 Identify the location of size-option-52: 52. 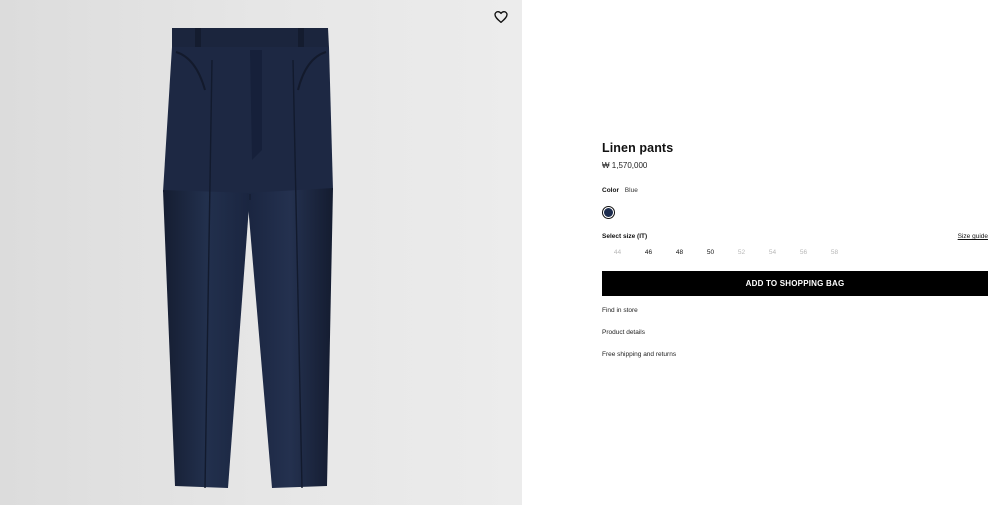
(741, 253).